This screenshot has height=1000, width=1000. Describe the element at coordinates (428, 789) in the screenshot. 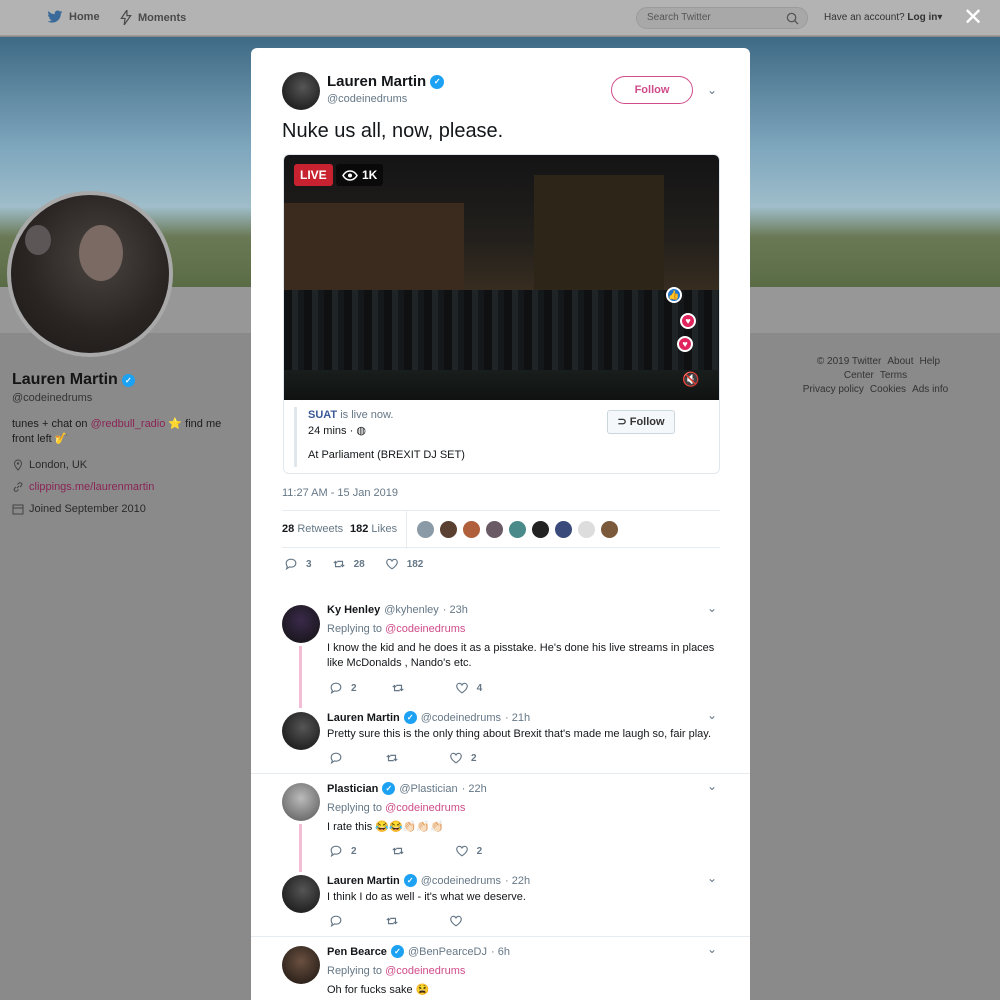

I see `reply-author-handle: @Plastician` at that location.